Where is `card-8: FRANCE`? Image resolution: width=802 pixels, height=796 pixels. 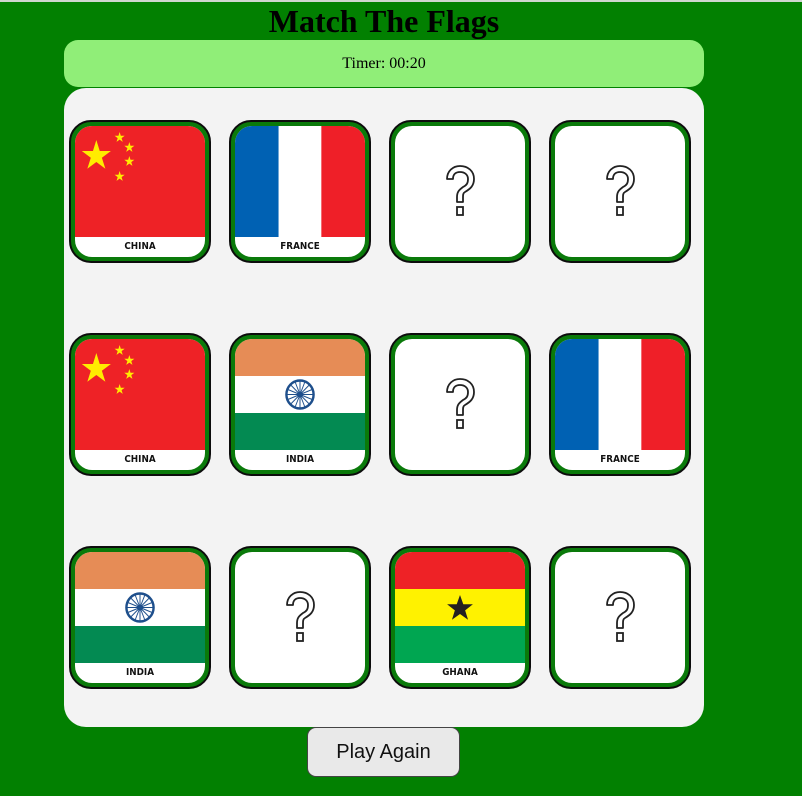
card-8: FRANCE is located at coordinates (620, 404).